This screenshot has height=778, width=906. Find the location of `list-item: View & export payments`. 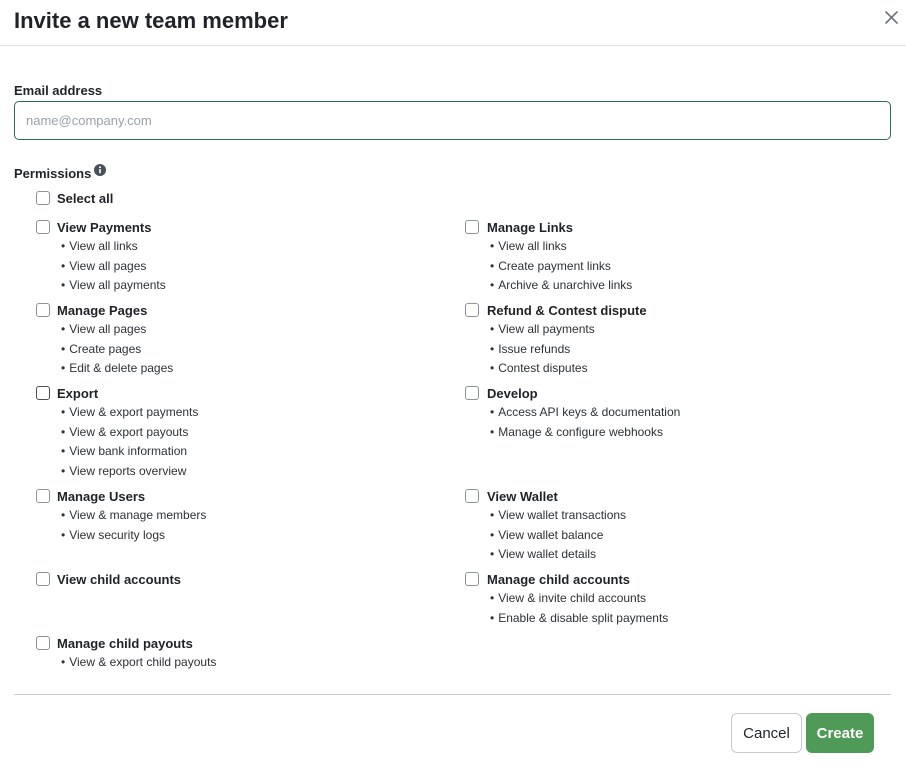

list-item: View & export payments is located at coordinates (129, 413).